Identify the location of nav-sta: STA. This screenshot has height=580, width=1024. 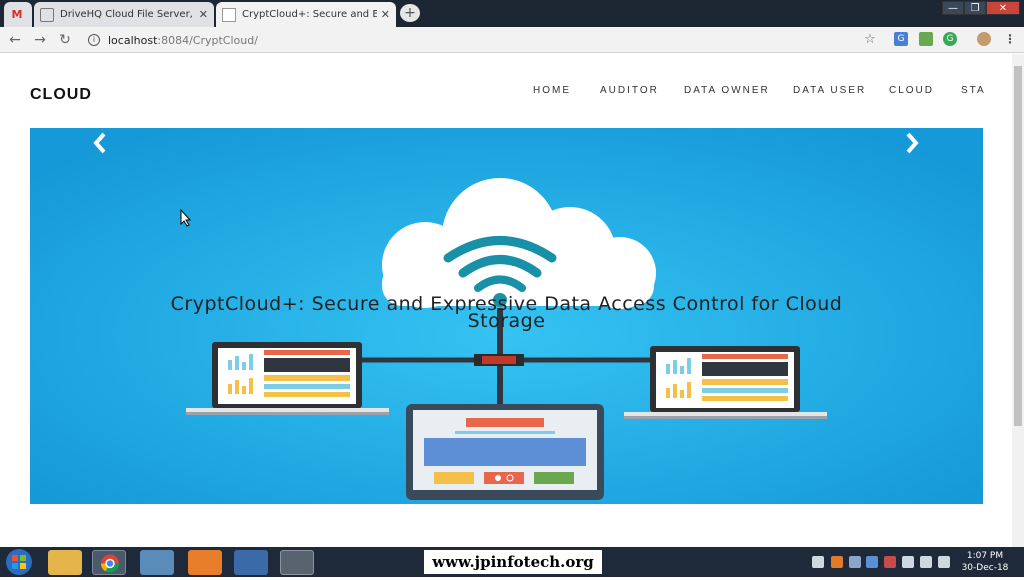
(973, 90).